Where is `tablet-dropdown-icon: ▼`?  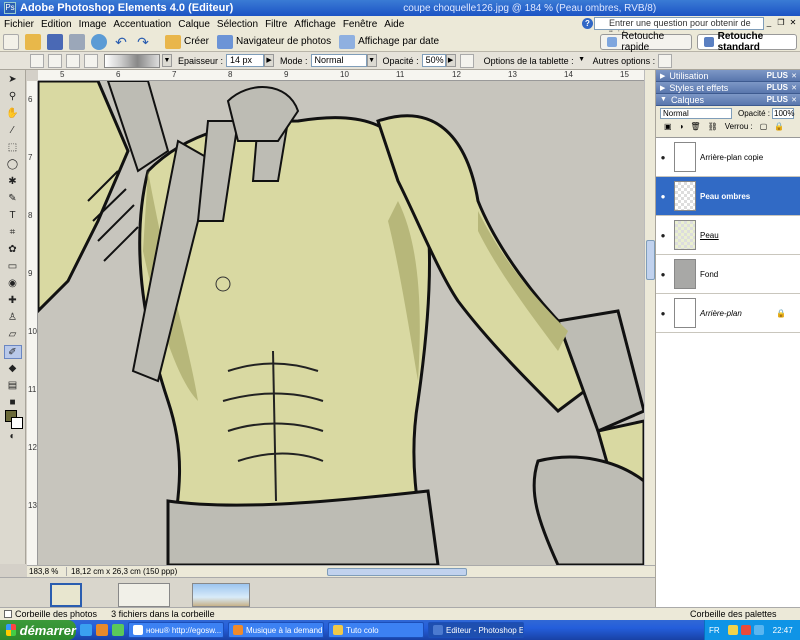 tablet-dropdown-icon: ▼ is located at coordinates (582, 60).